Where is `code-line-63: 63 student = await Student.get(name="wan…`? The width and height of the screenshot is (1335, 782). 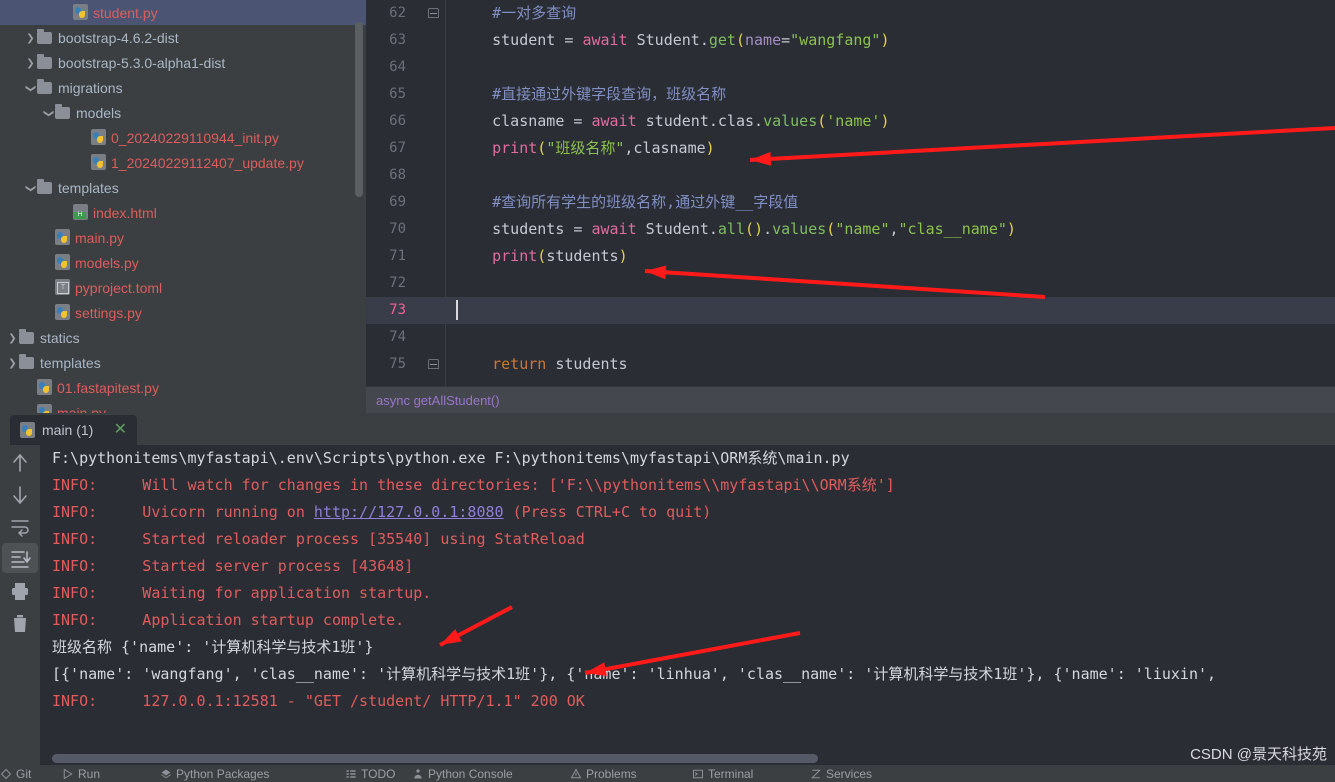 code-line-63: 63 student = await Student.get(name="wan… is located at coordinates (850, 40).